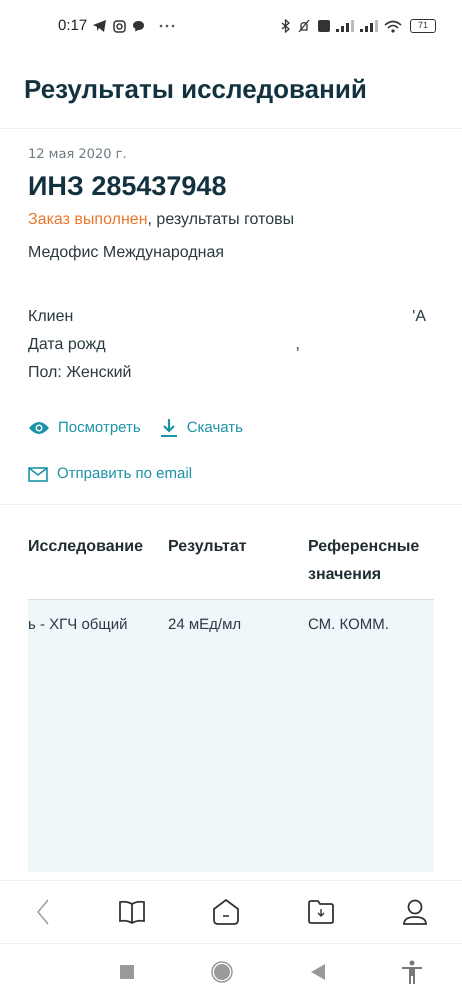 Image resolution: width=462 pixels, height=1000 pixels. What do you see at coordinates (364, 560) in the screenshot?
I see `column-header: Референсные значения` at bounding box center [364, 560].